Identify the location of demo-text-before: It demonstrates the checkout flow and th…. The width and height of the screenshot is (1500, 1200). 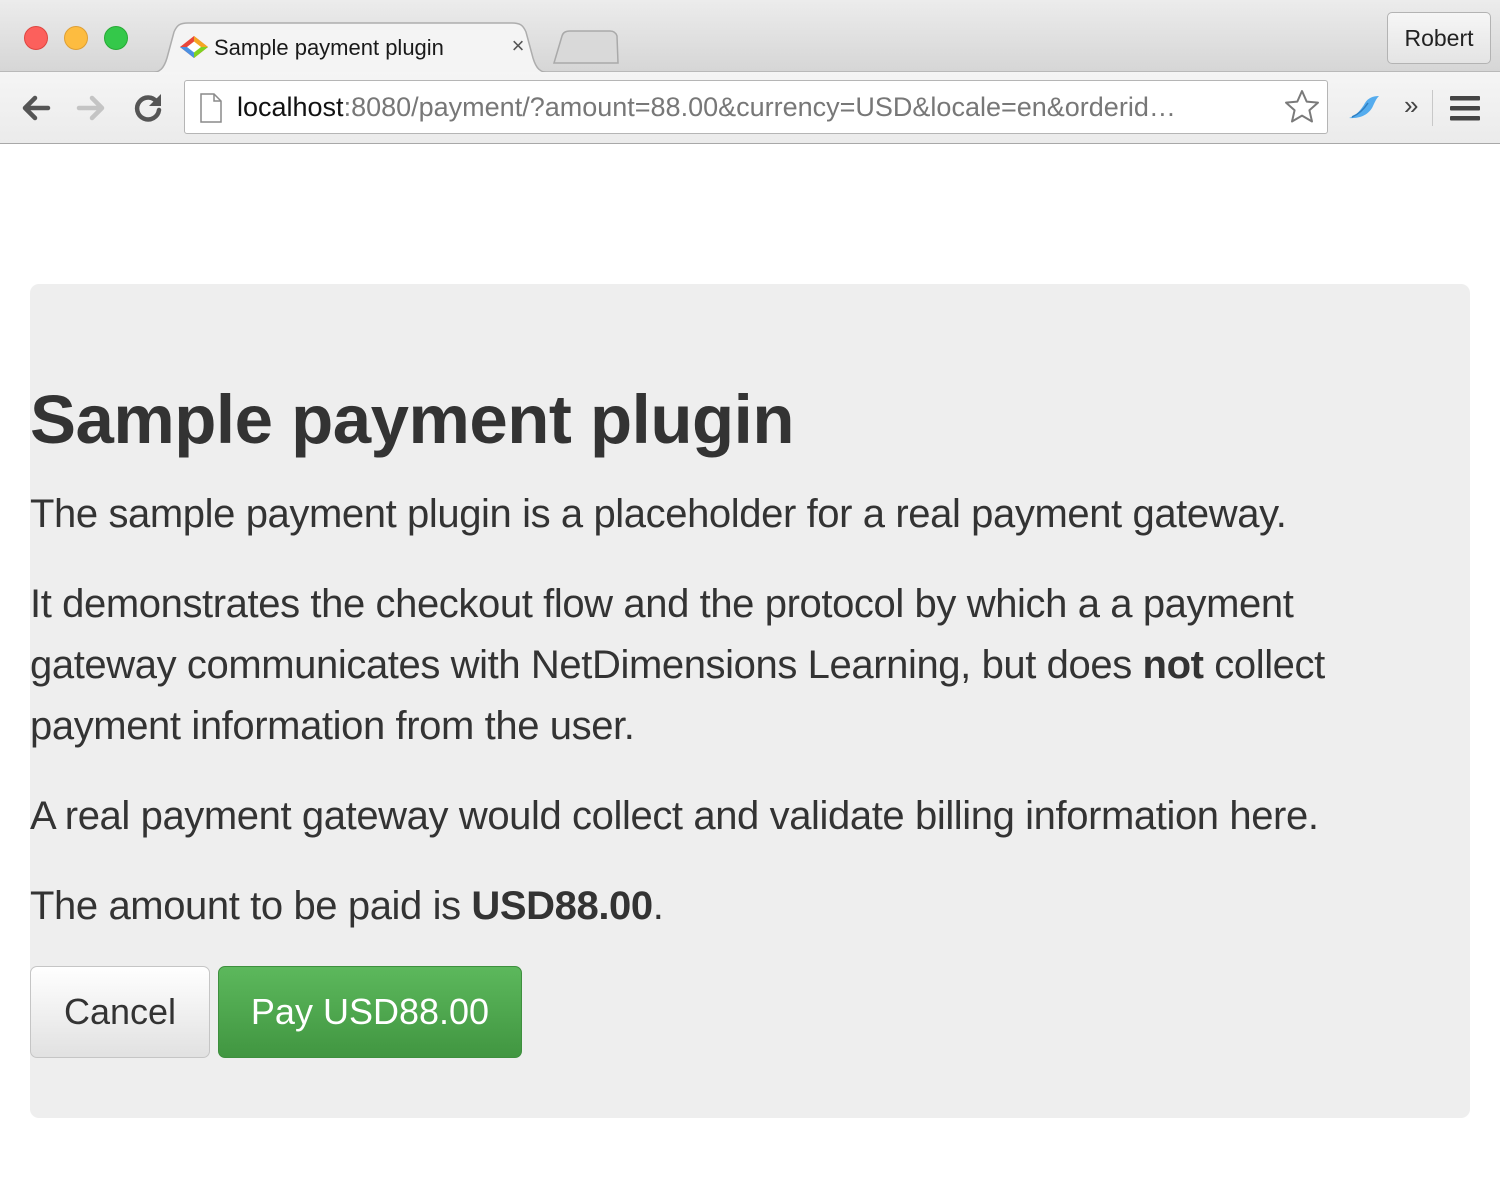
(662, 634).